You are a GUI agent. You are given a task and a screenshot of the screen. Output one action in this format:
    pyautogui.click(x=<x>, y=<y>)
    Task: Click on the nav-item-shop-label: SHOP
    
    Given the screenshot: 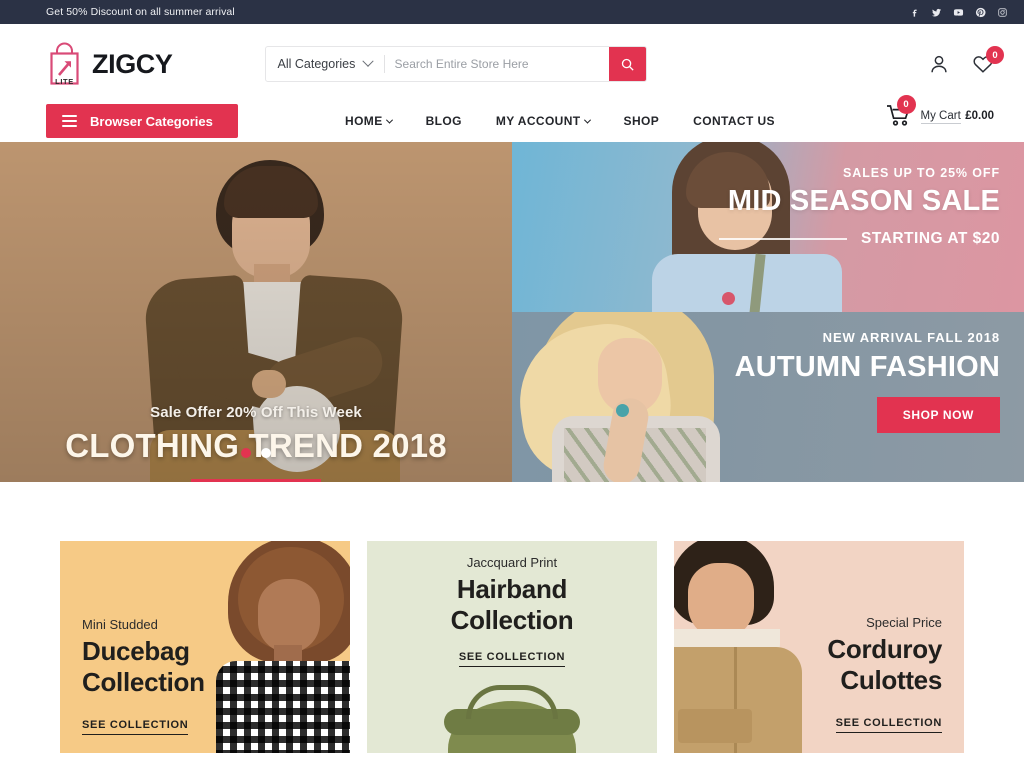 What is the action you would take?
    pyautogui.click(x=641, y=121)
    